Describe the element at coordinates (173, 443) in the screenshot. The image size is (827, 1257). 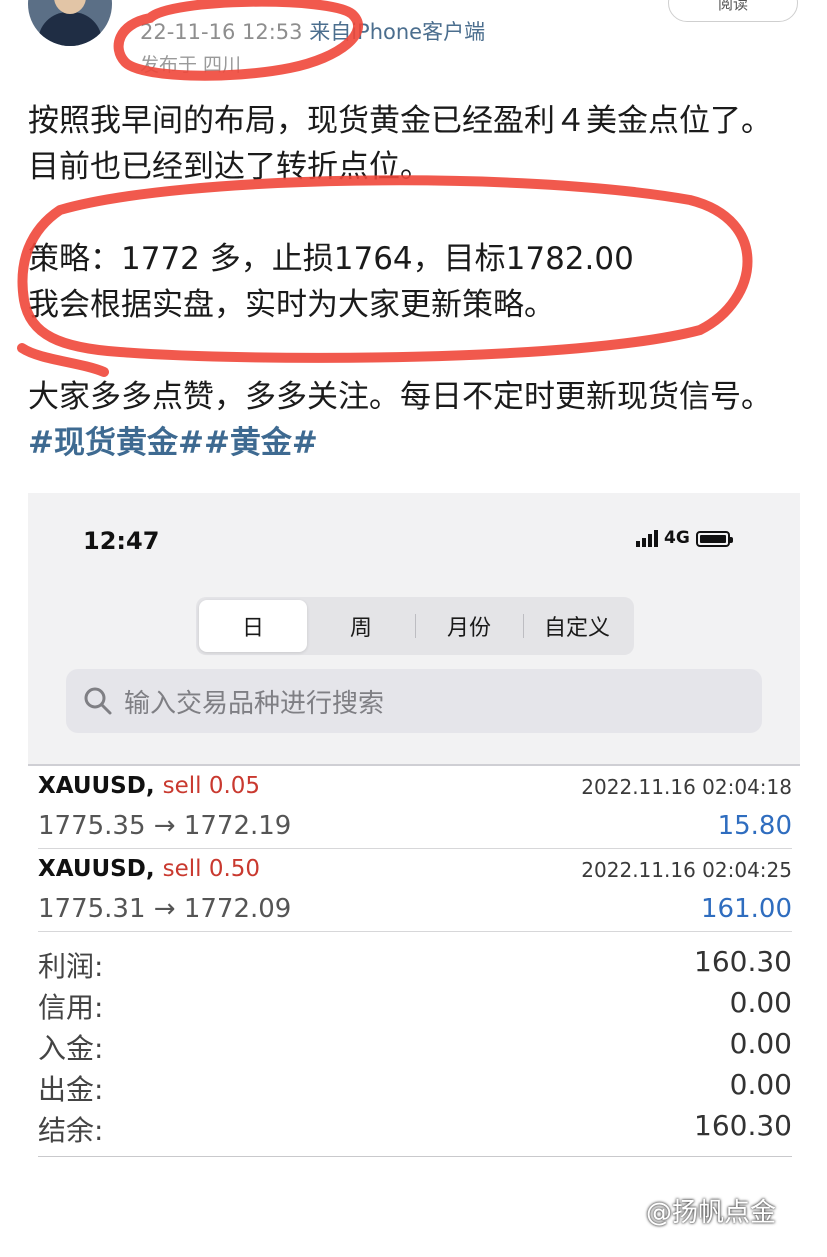
I see `hashtag-link: #现货黄金##黄金#` at that location.